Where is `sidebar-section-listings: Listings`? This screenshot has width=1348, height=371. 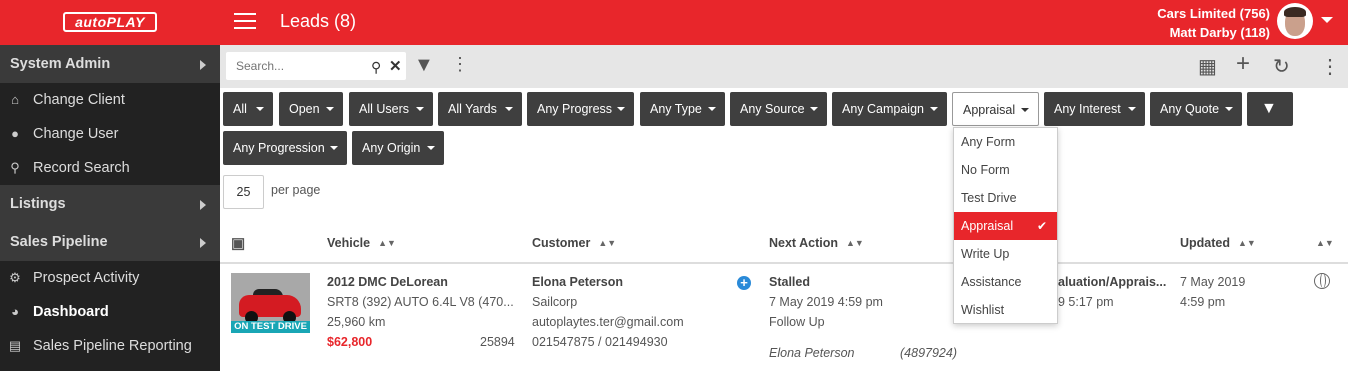
sidebar-section-listings: Listings is located at coordinates (110, 204).